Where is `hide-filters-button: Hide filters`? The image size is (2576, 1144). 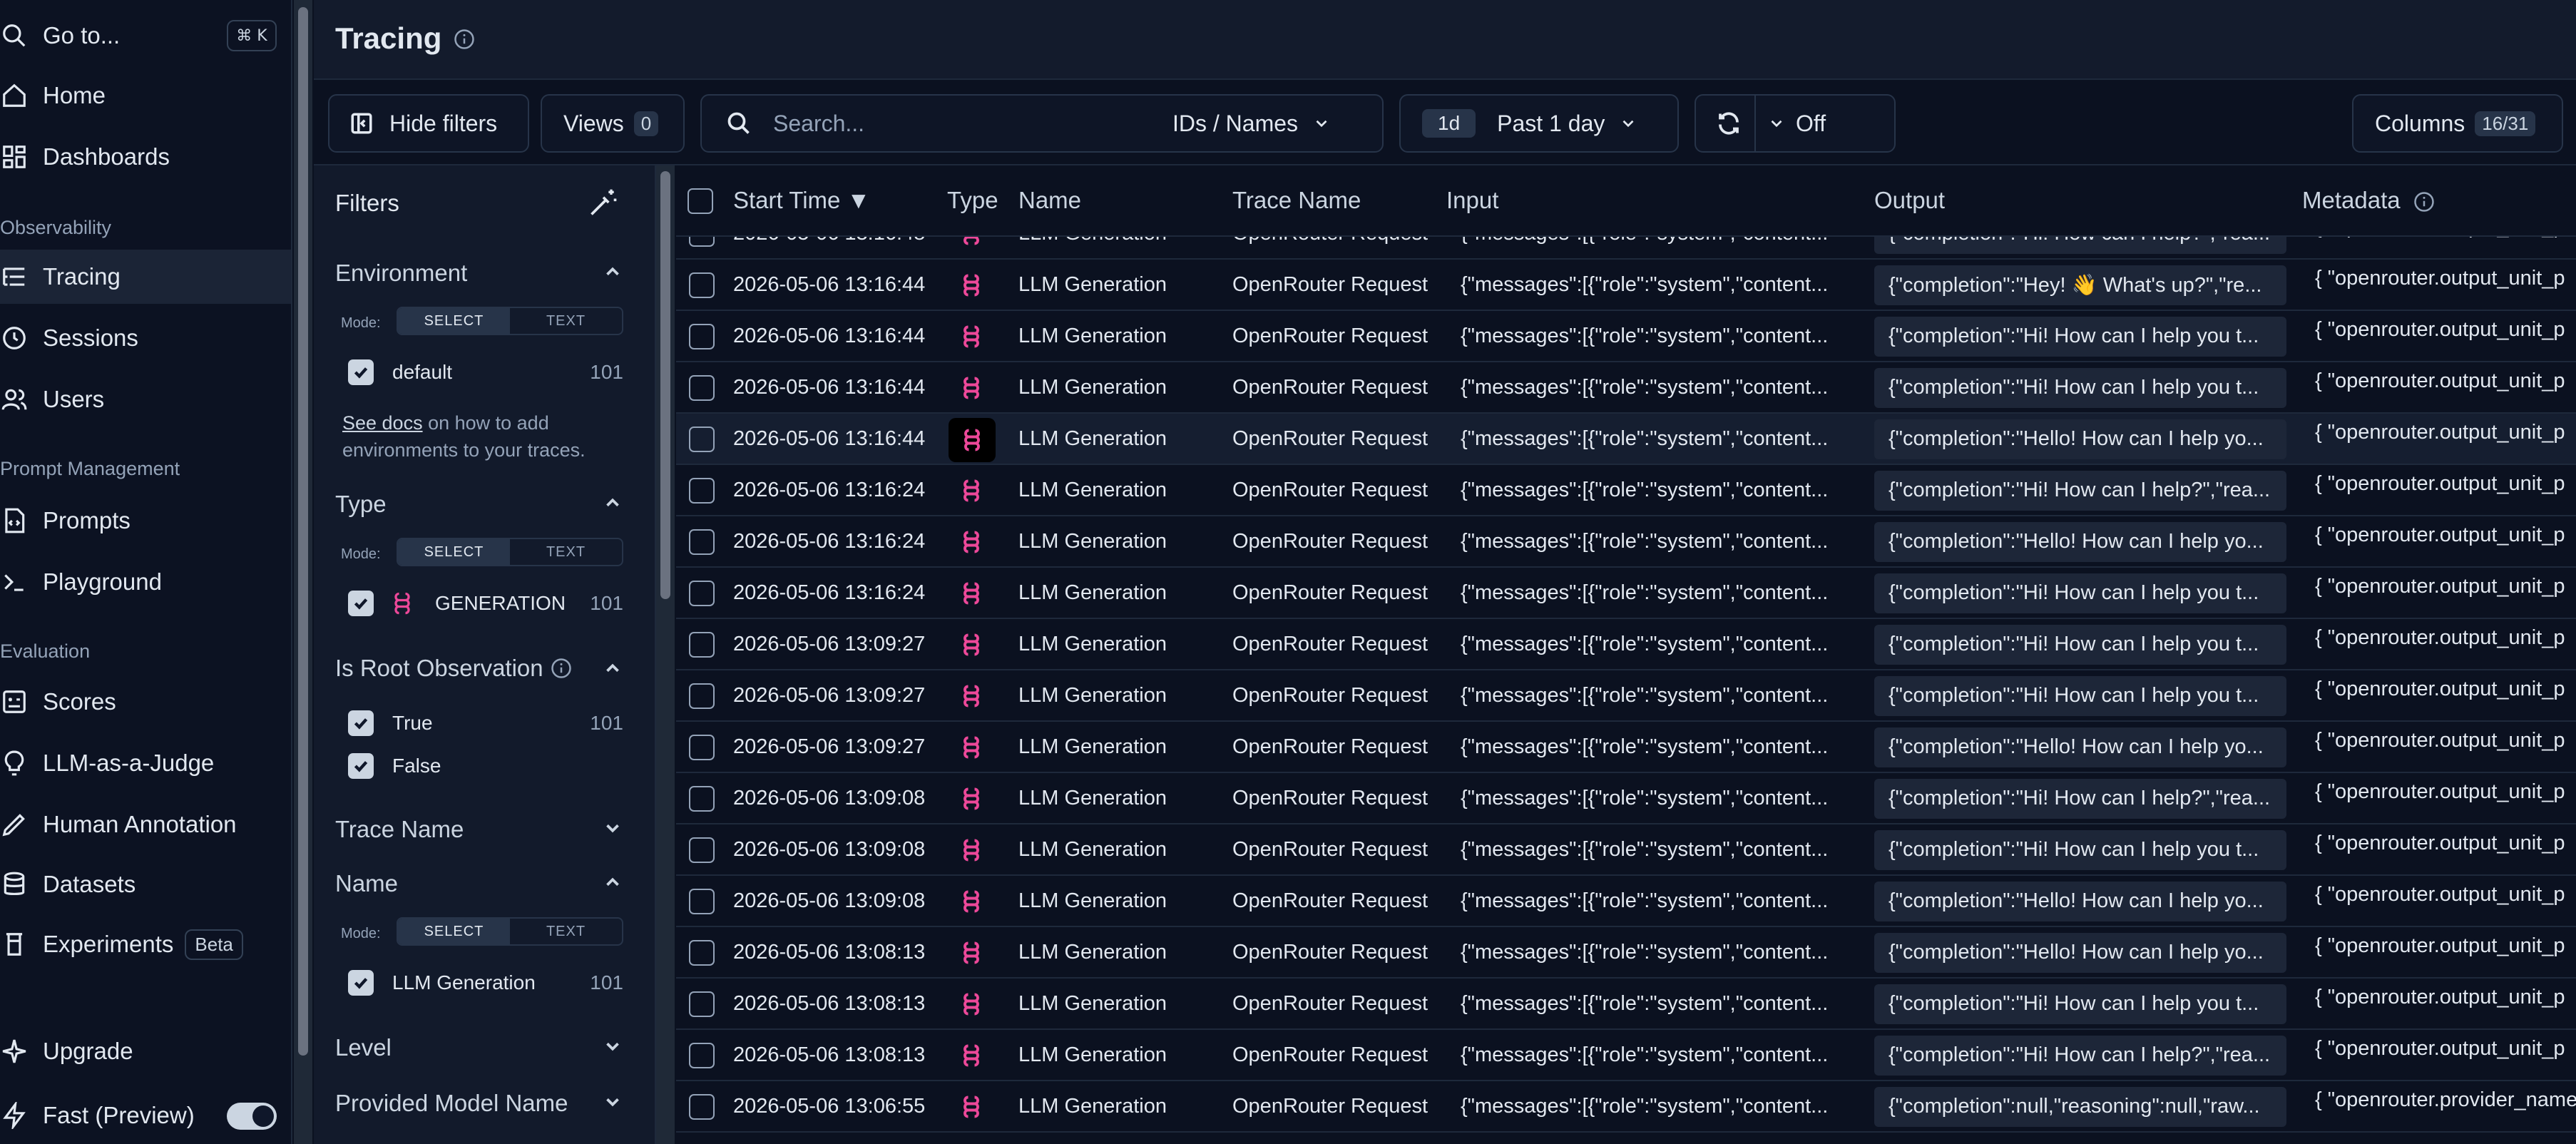 hide-filters-button: Hide filters is located at coordinates (429, 123).